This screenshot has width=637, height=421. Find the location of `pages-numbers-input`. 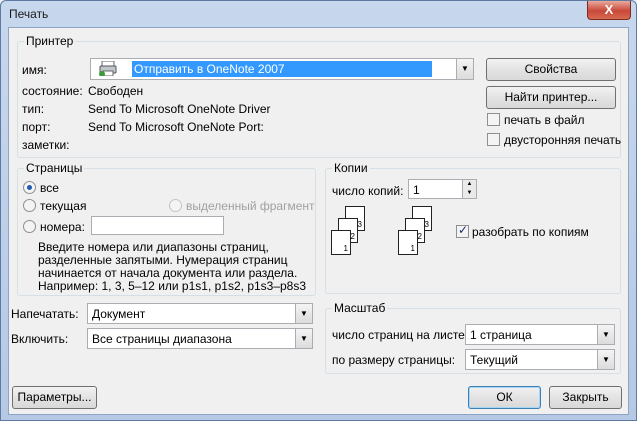

pages-numbers-input is located at coordinates (157, 225).